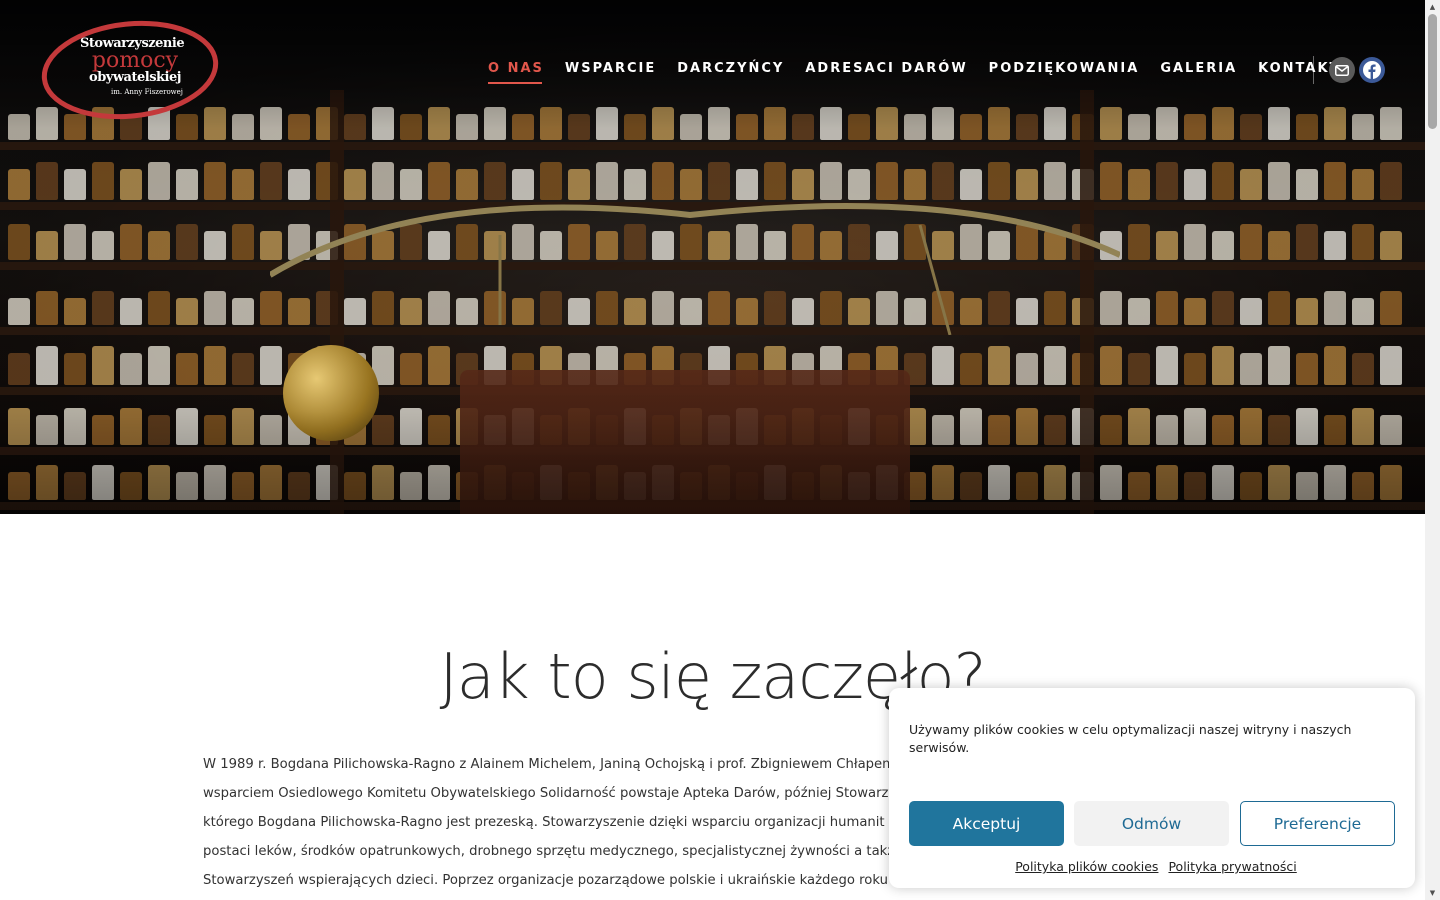 The height and width of the screenshot is (900, 1440). What do you see at coordinates (1198, 72) in the screenshot?
I see `nav-item-galeria: GALERIA` at bounding box center [1198, 72].